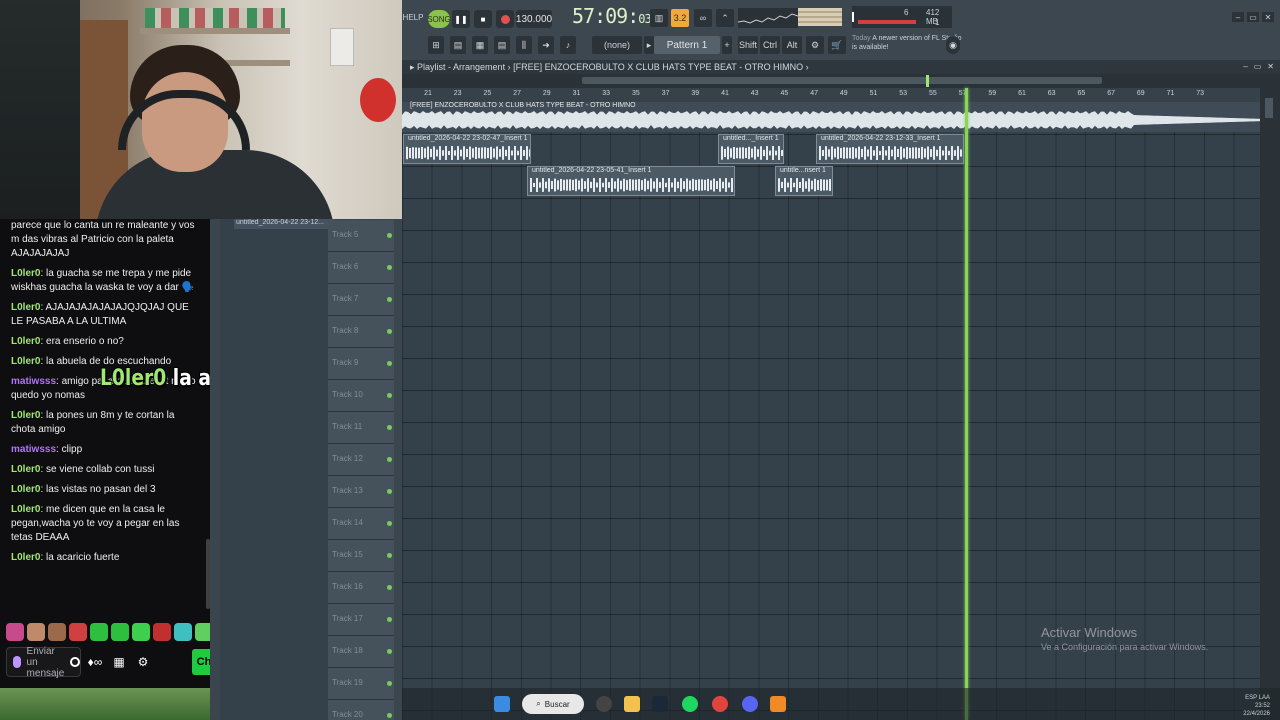 Image resolution: width=1280 pixels, height=720 pixels. What do you see at coordinates (703, 18) in the screenshot?
I see `metronome-icon: ∞` at bounding box center [703, 18].